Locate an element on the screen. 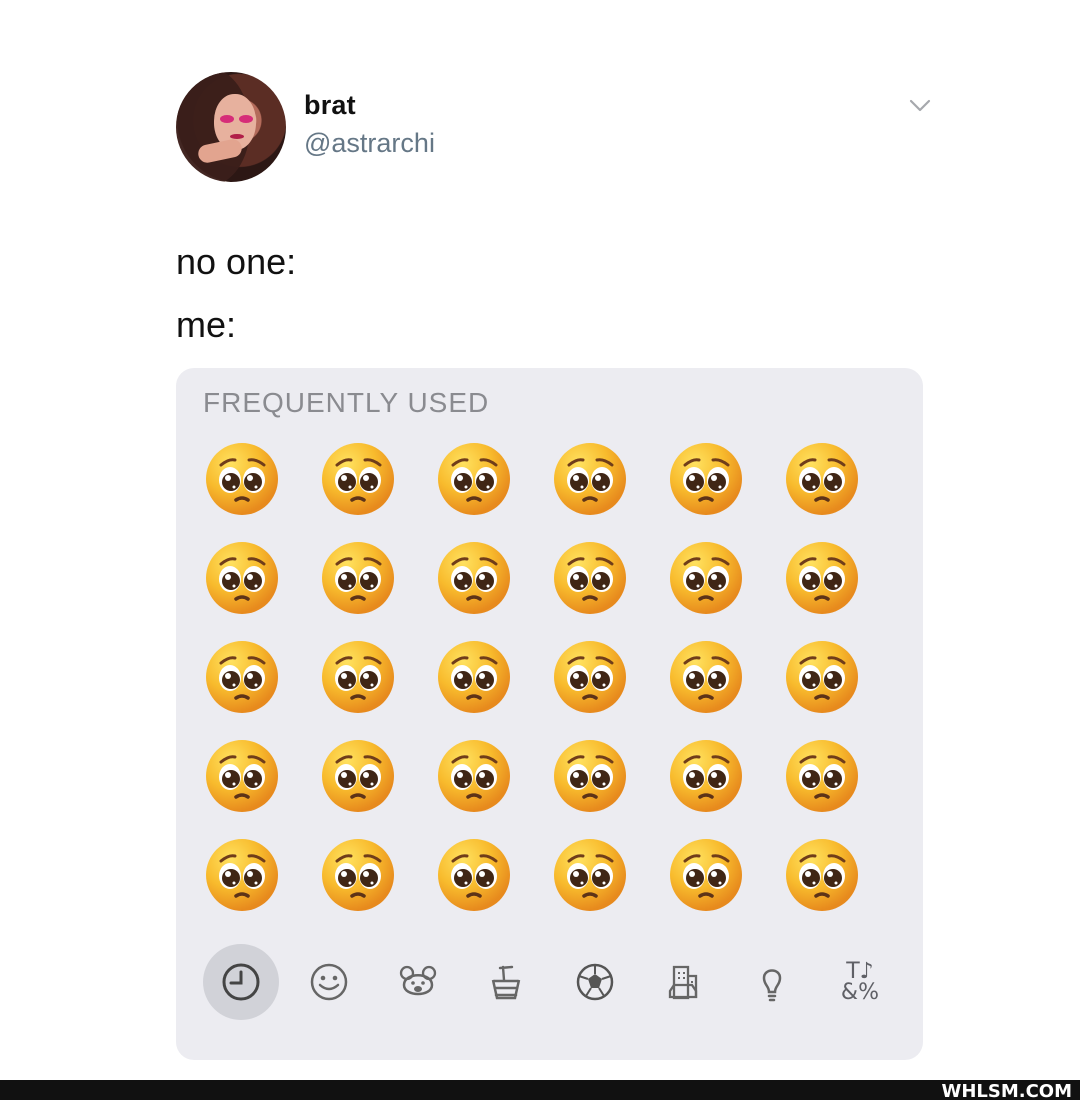  user-handle: @astrarchi is located at coordinates (369, 143).